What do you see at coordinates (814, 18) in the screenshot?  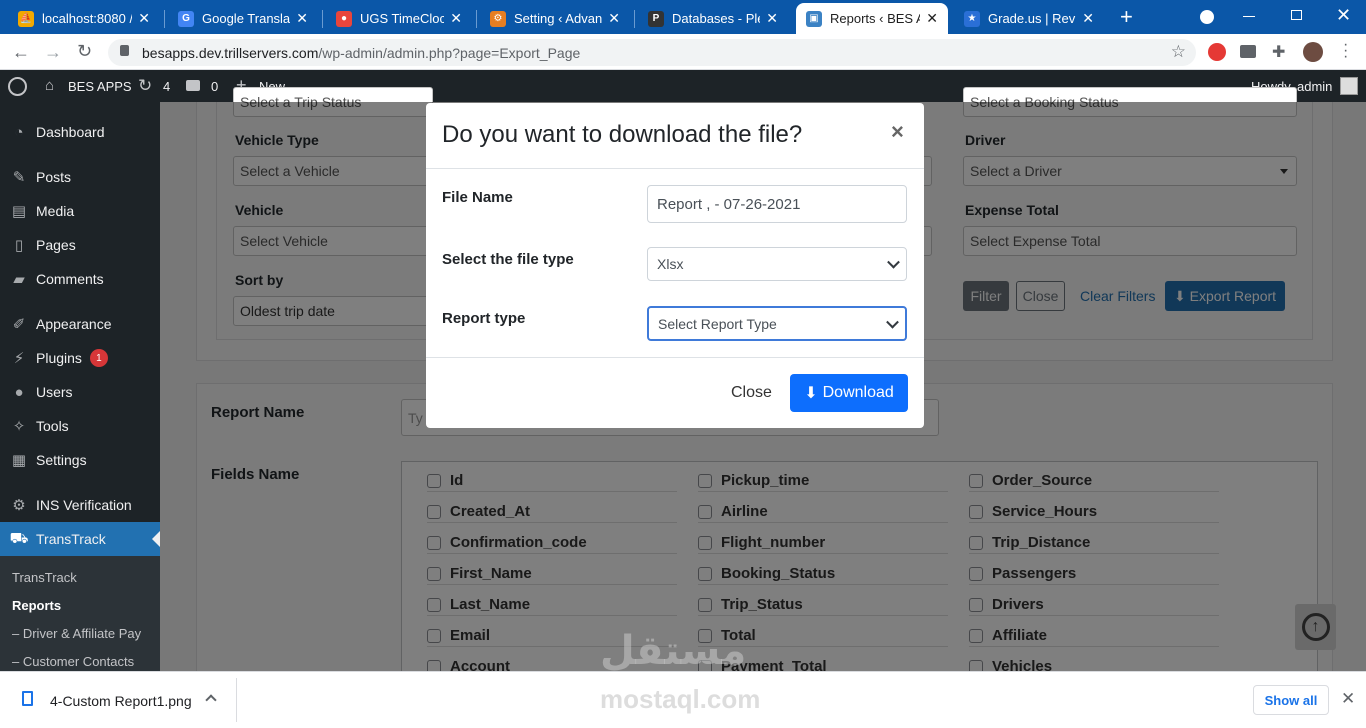 I see `tab-favicon-icon: ▣` at bounding box center [814, 18].